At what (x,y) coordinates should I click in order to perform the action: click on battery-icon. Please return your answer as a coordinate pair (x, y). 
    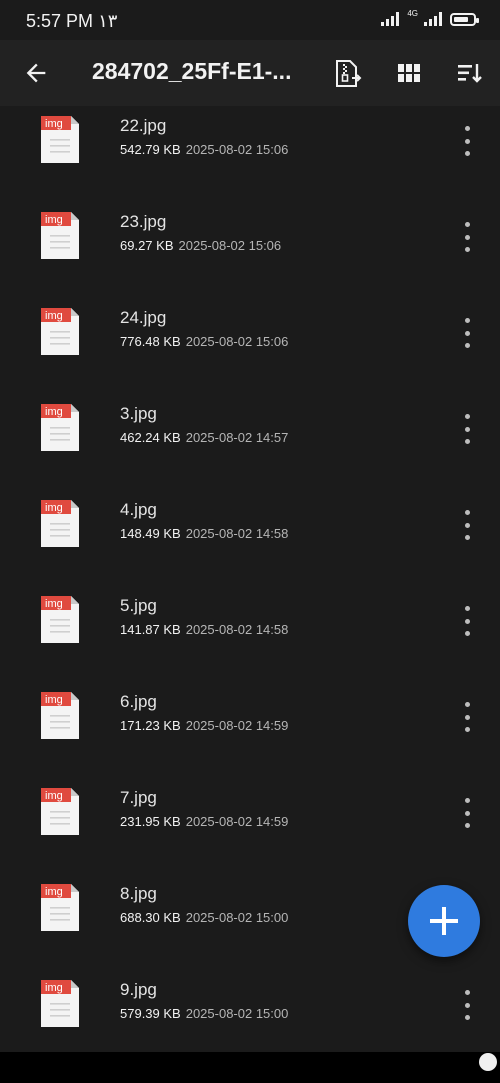
    Looking at the image, I should click on (464, 19).